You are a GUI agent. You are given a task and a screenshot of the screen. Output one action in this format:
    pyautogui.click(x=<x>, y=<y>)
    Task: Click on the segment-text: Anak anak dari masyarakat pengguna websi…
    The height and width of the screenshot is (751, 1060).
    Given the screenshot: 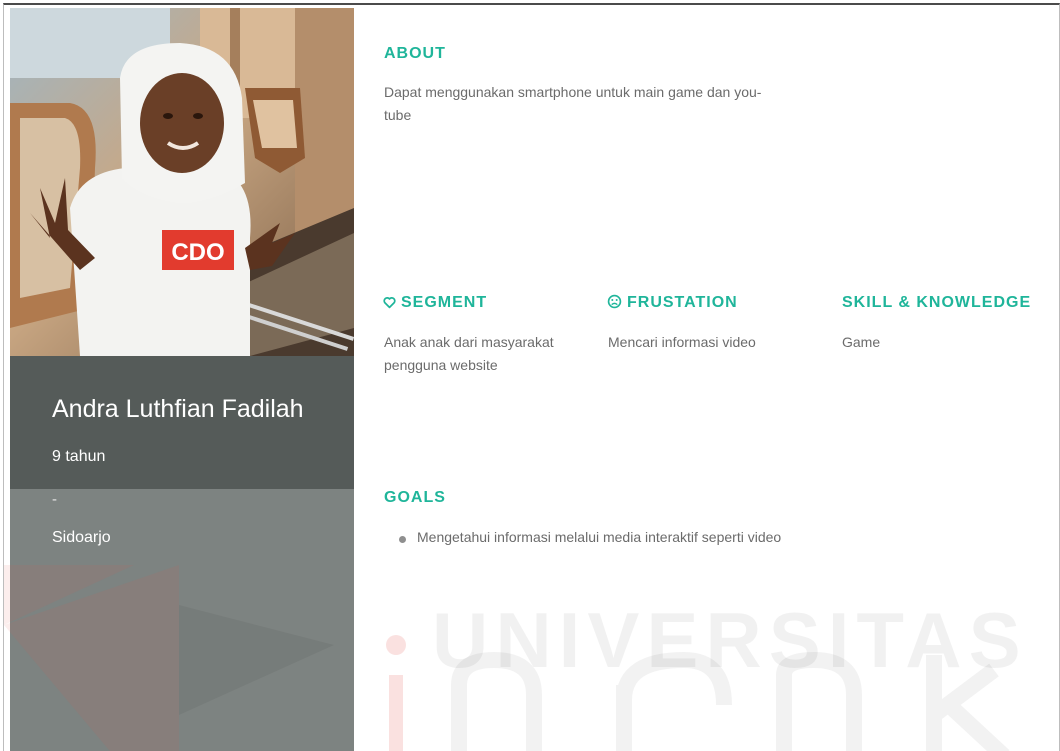 What is the action you would take?
    pyautogui.click(x=489, y=354)
    